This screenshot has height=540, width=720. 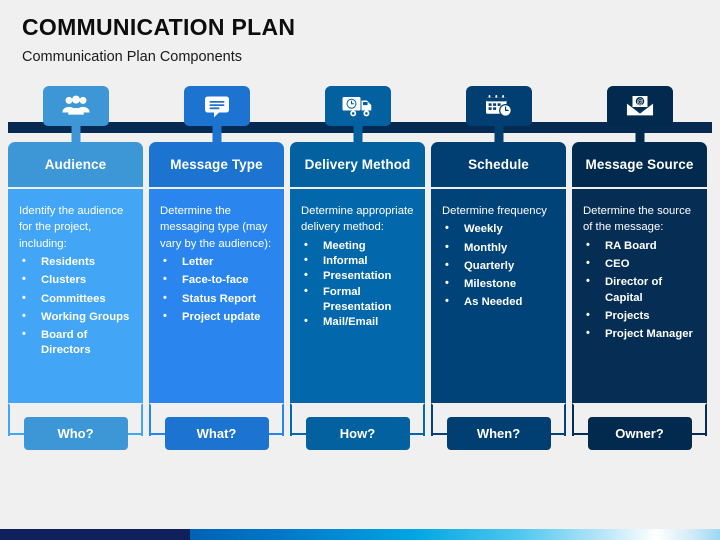 What do you see at coordinates (95, 534) in the screenshot?
I see `bottom-bar-navy-segment` at bounding box center [95, 534].